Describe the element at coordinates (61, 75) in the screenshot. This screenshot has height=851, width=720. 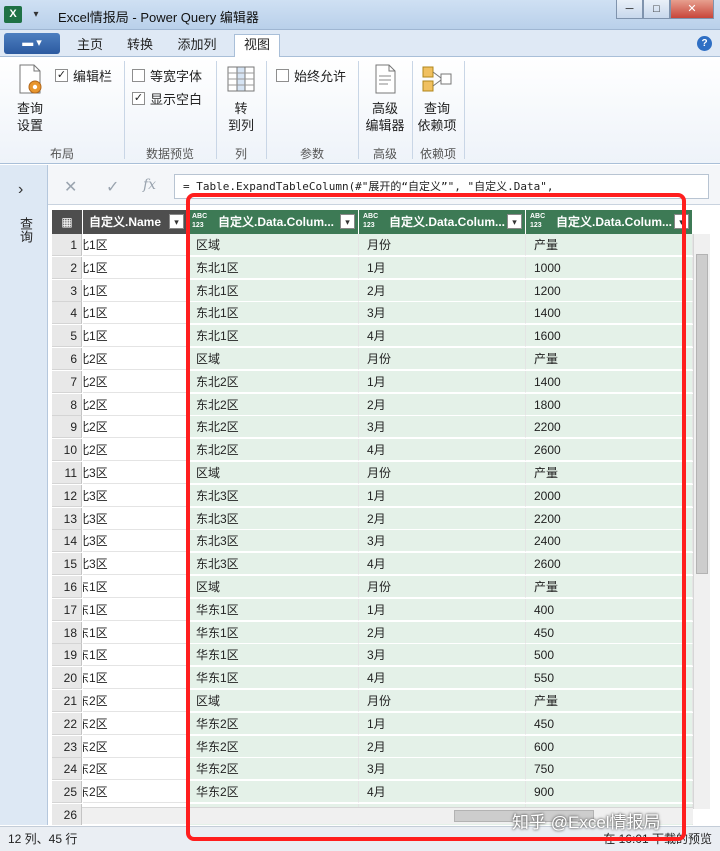
I see `formula-bar-checkbox: ✓` at that location.